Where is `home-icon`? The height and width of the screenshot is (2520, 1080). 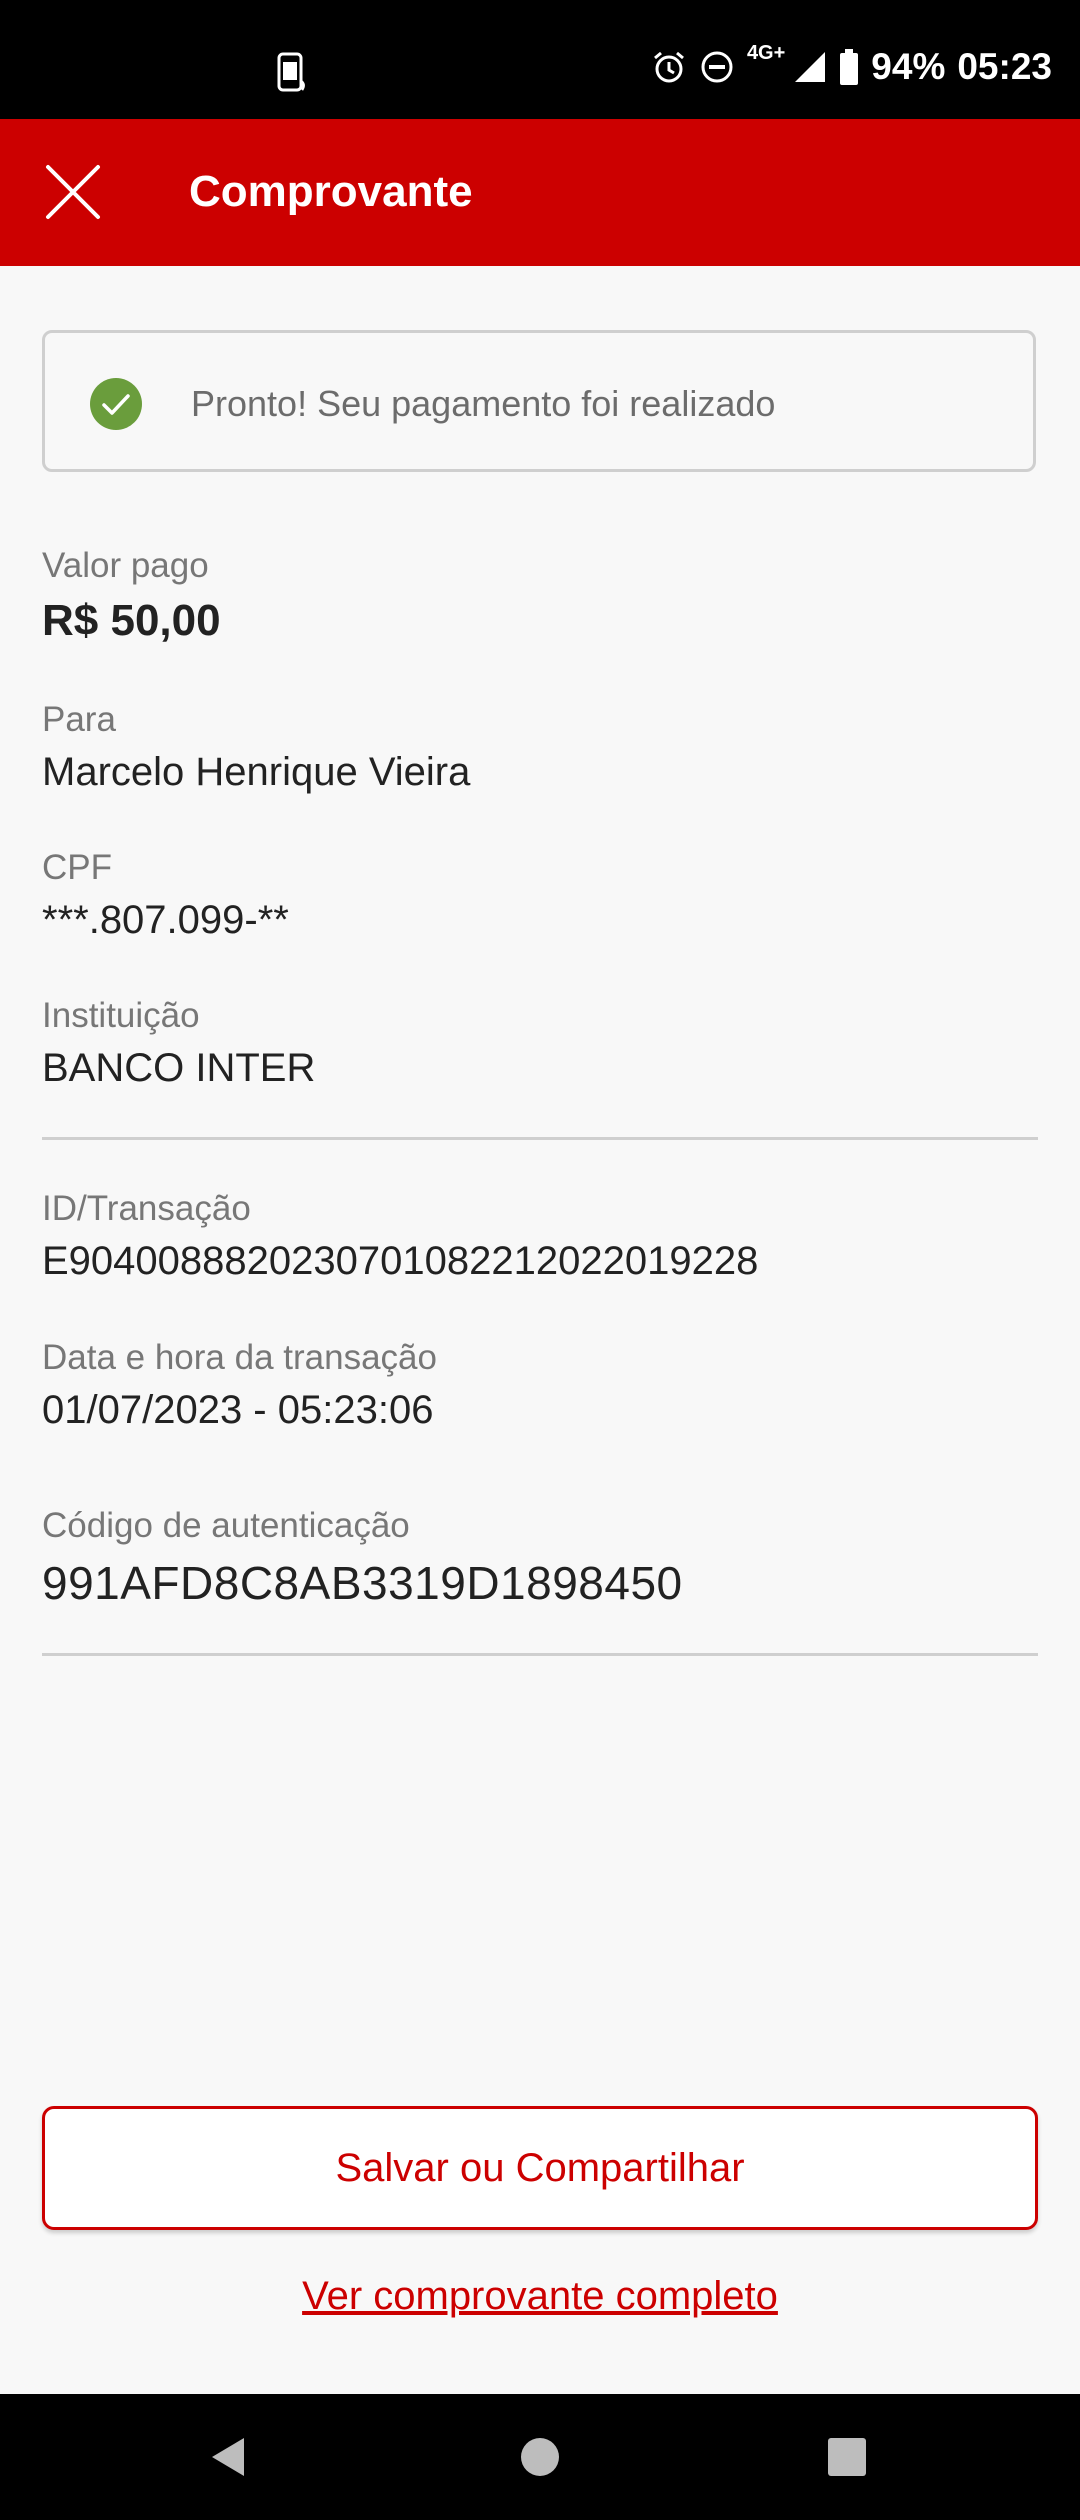
home-icon is located at coordinates (540, 2457).